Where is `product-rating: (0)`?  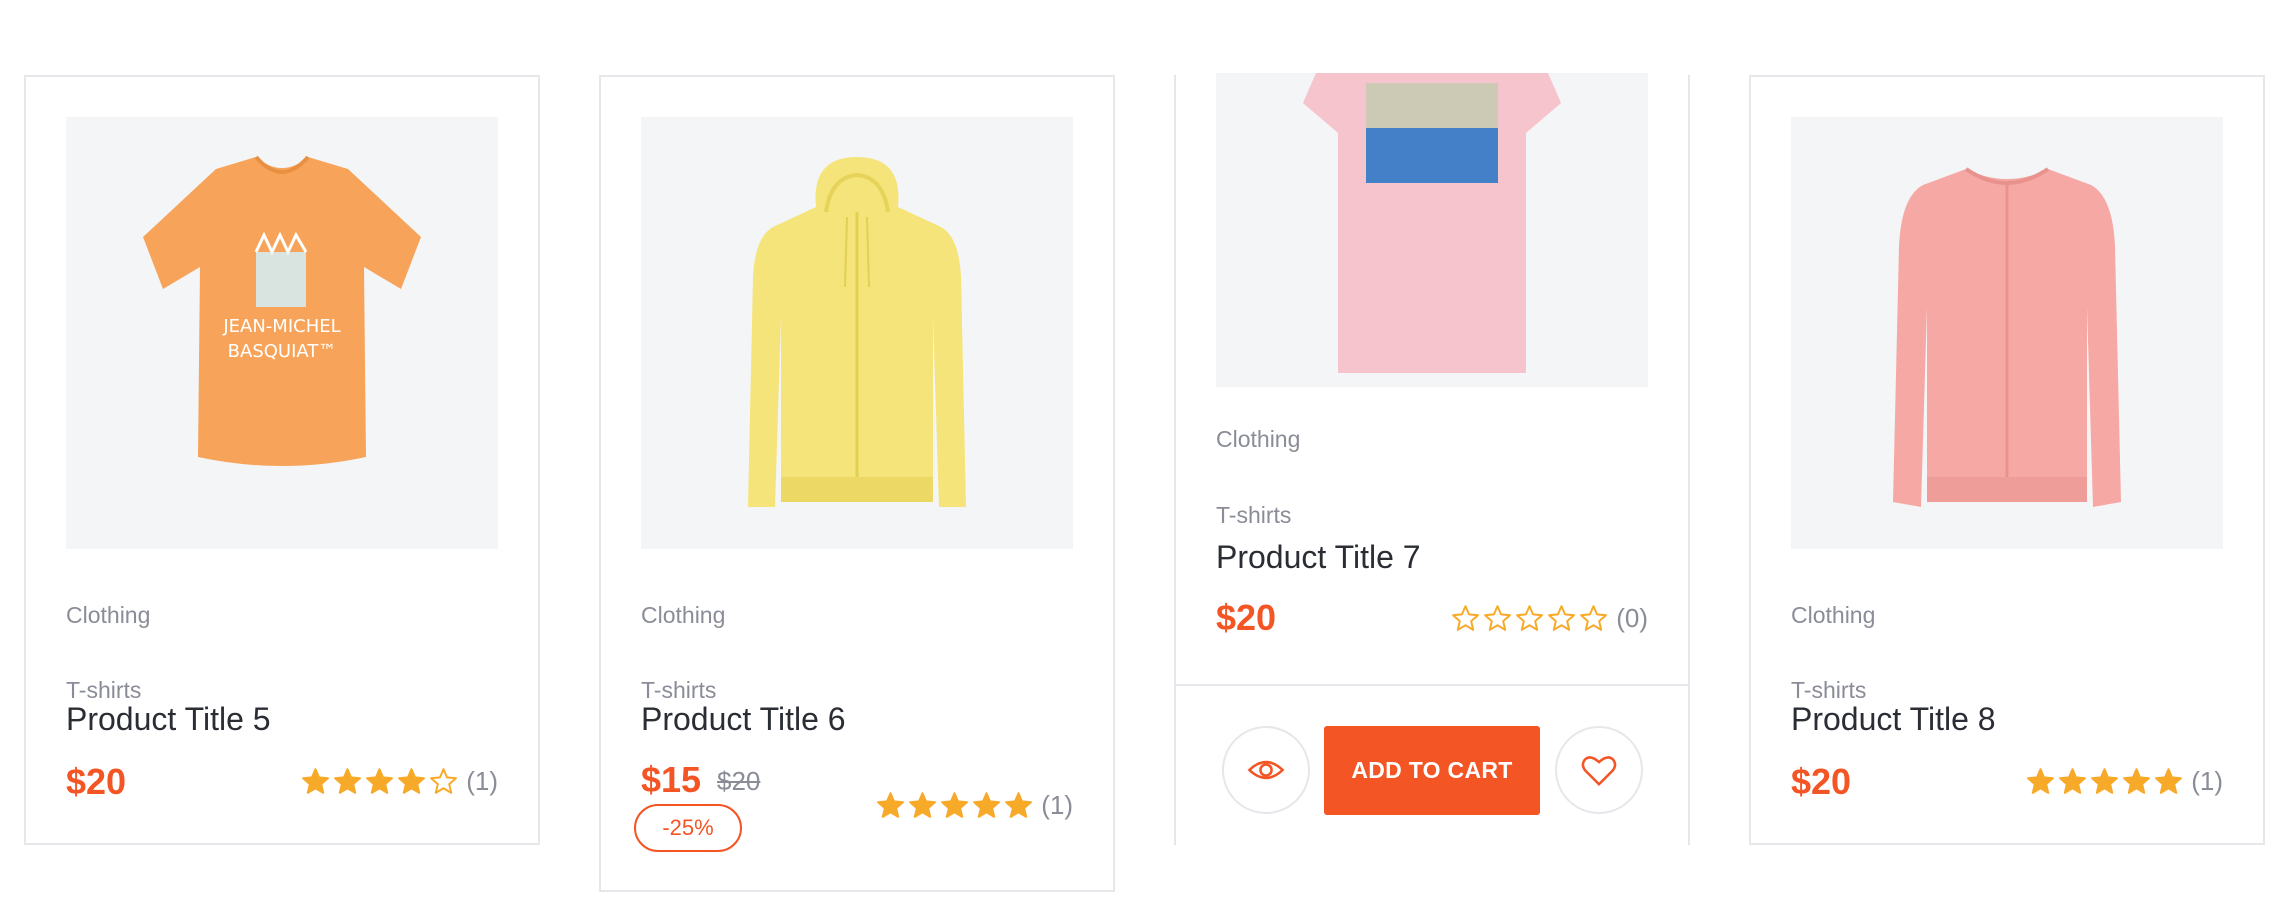
product-rating: (0) is located at coordinates (1549, 618).